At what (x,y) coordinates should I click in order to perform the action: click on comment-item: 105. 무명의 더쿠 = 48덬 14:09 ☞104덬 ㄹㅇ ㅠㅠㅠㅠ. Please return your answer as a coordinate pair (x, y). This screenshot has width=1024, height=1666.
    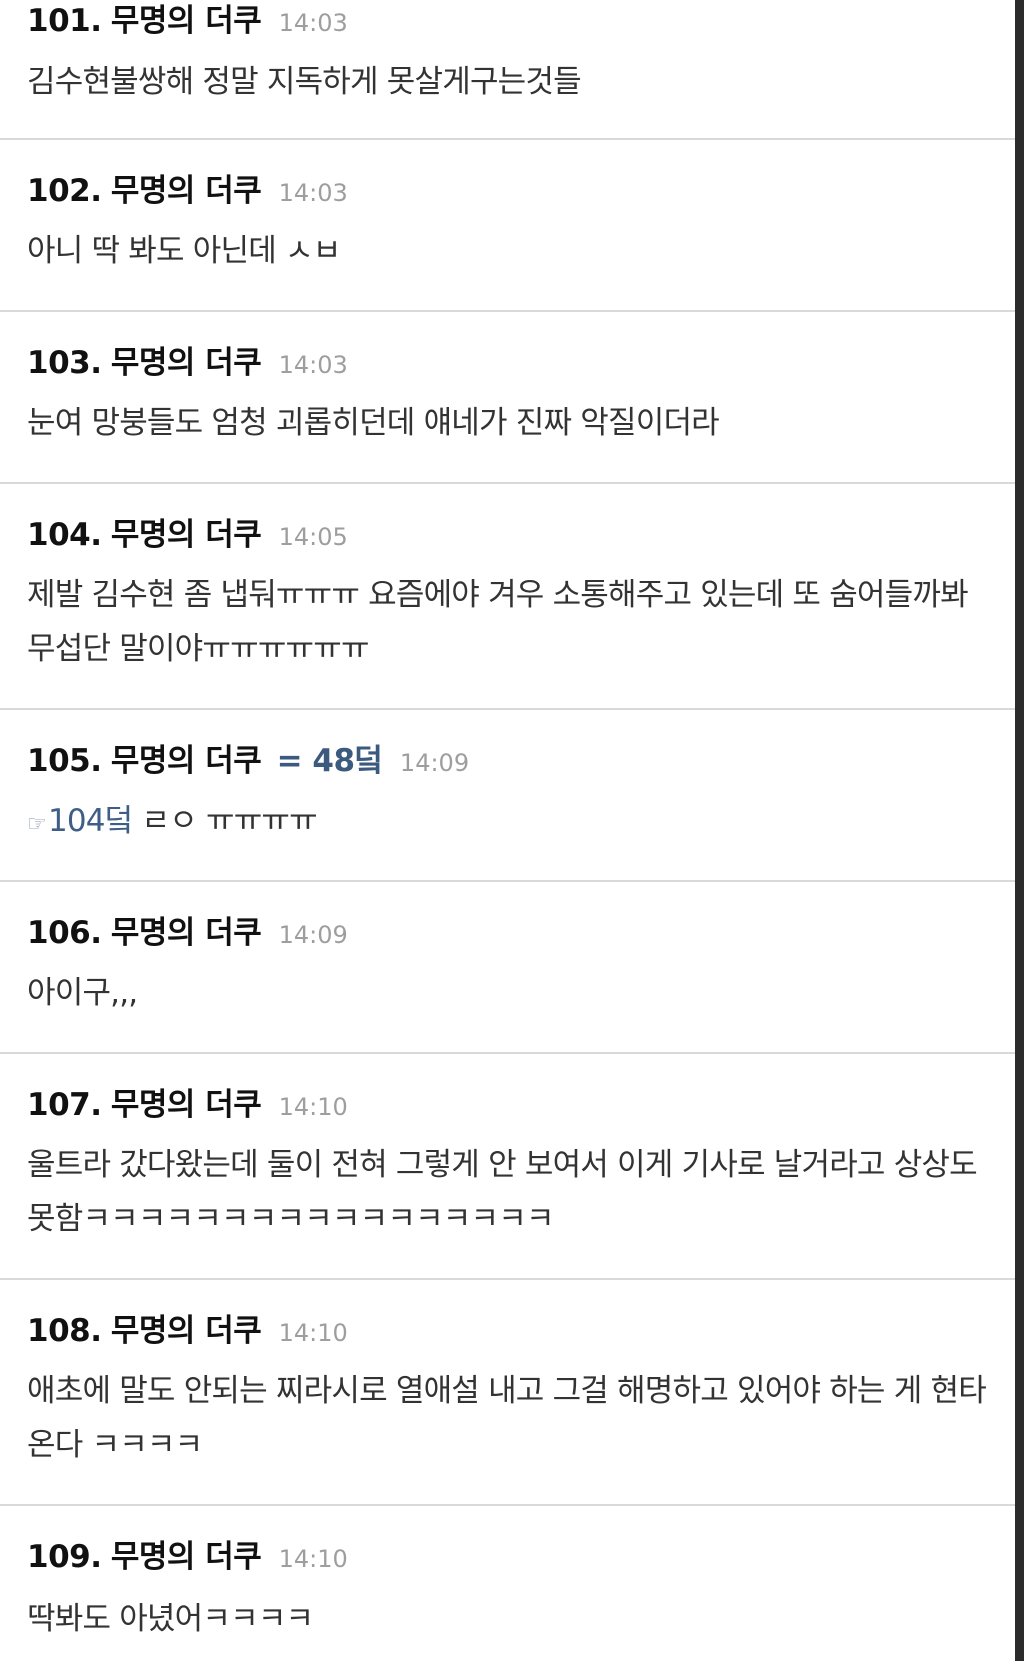
    Looking at the image, I should click on (507, 796).